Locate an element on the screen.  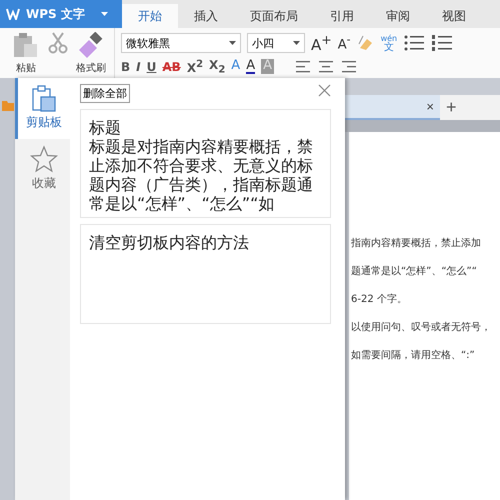
font-size-dropdown: 小四 is located at coordinates (276, 43).